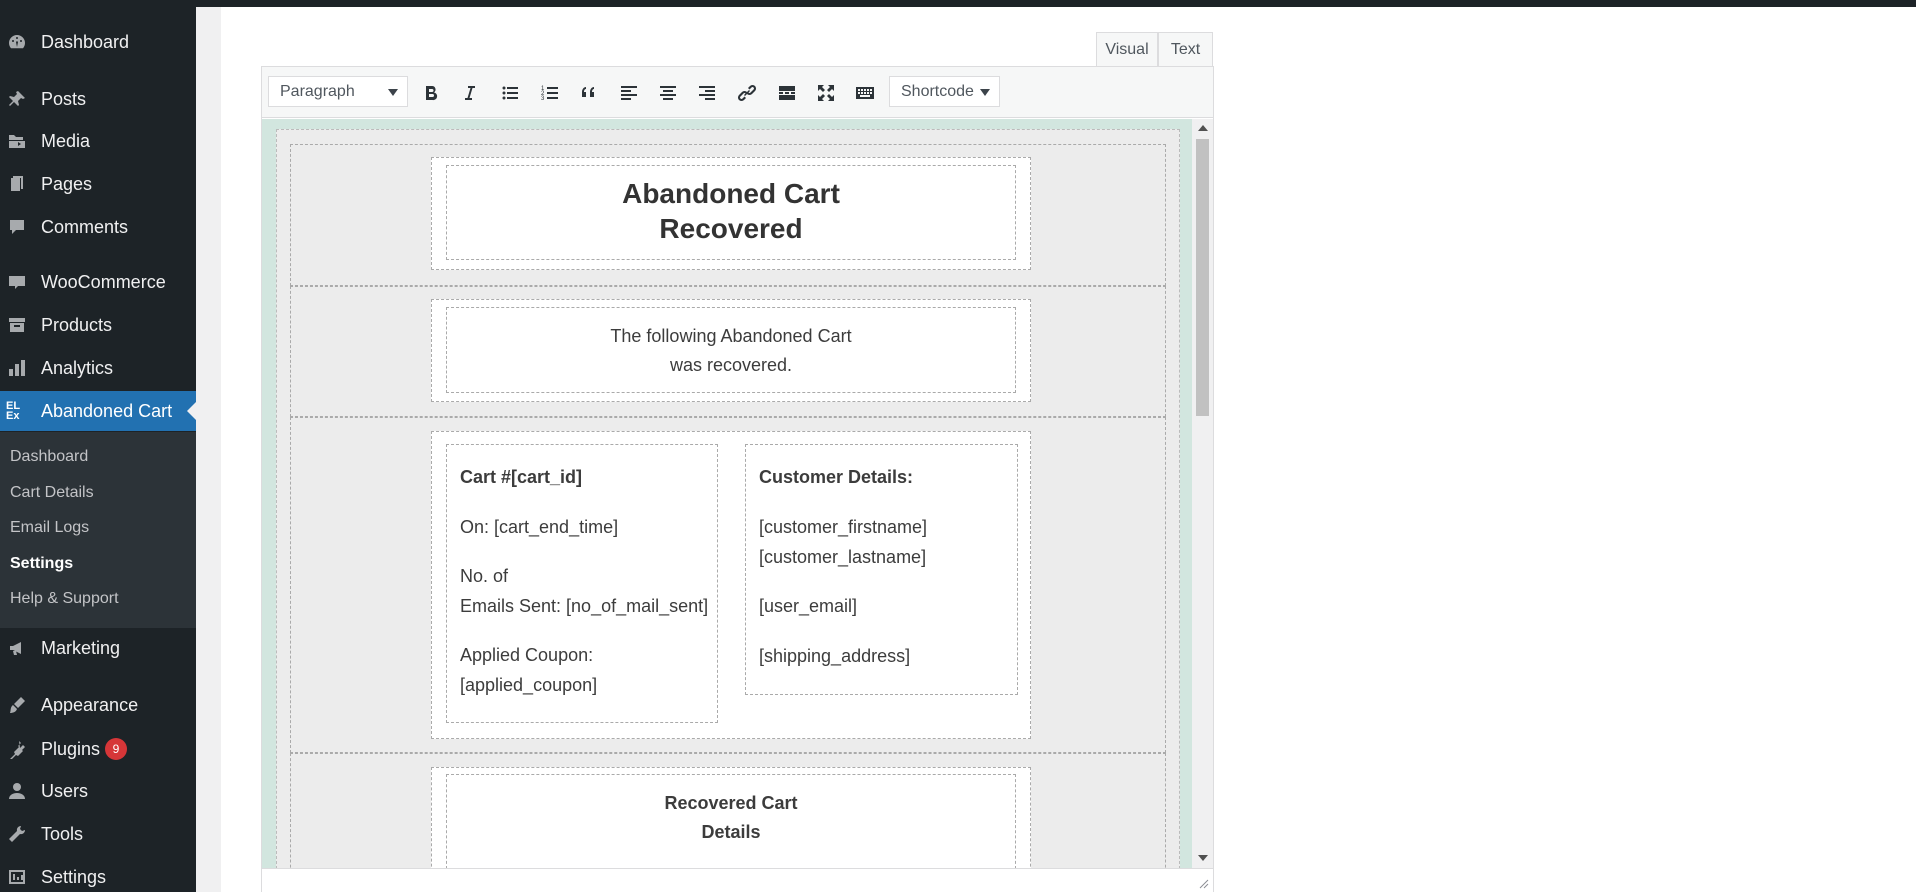 The height and width of the screenshot is (892, 1916). Describe the element at coordinates (529, 685) in the screenshot. I see `applied-coupon-value: [applied_coupon]` at that location.